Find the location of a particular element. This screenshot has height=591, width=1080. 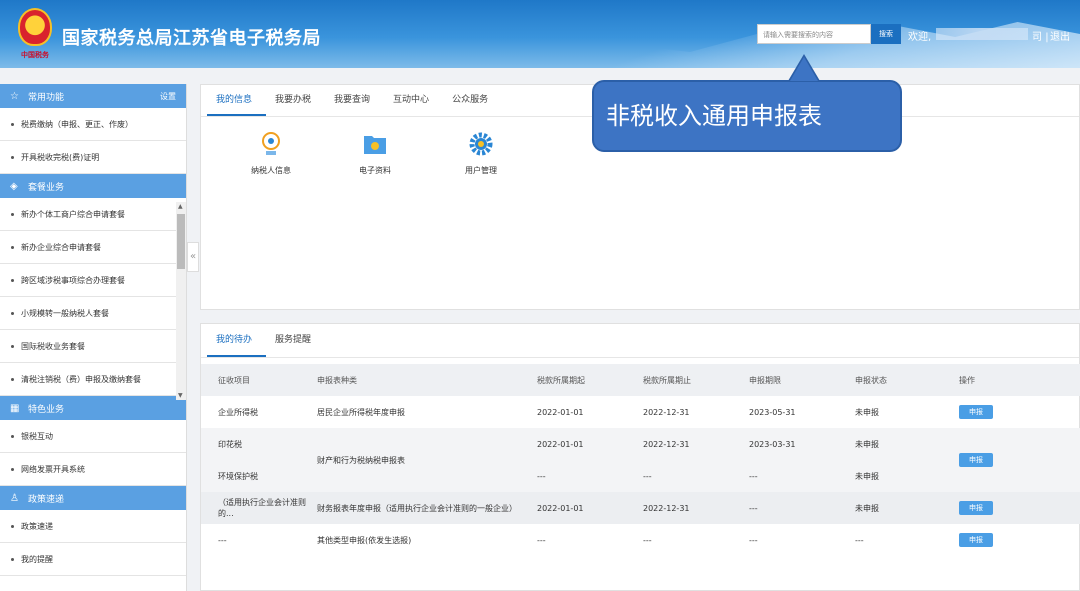

cube-icon: ◈ is located at coordinates (14, 186).